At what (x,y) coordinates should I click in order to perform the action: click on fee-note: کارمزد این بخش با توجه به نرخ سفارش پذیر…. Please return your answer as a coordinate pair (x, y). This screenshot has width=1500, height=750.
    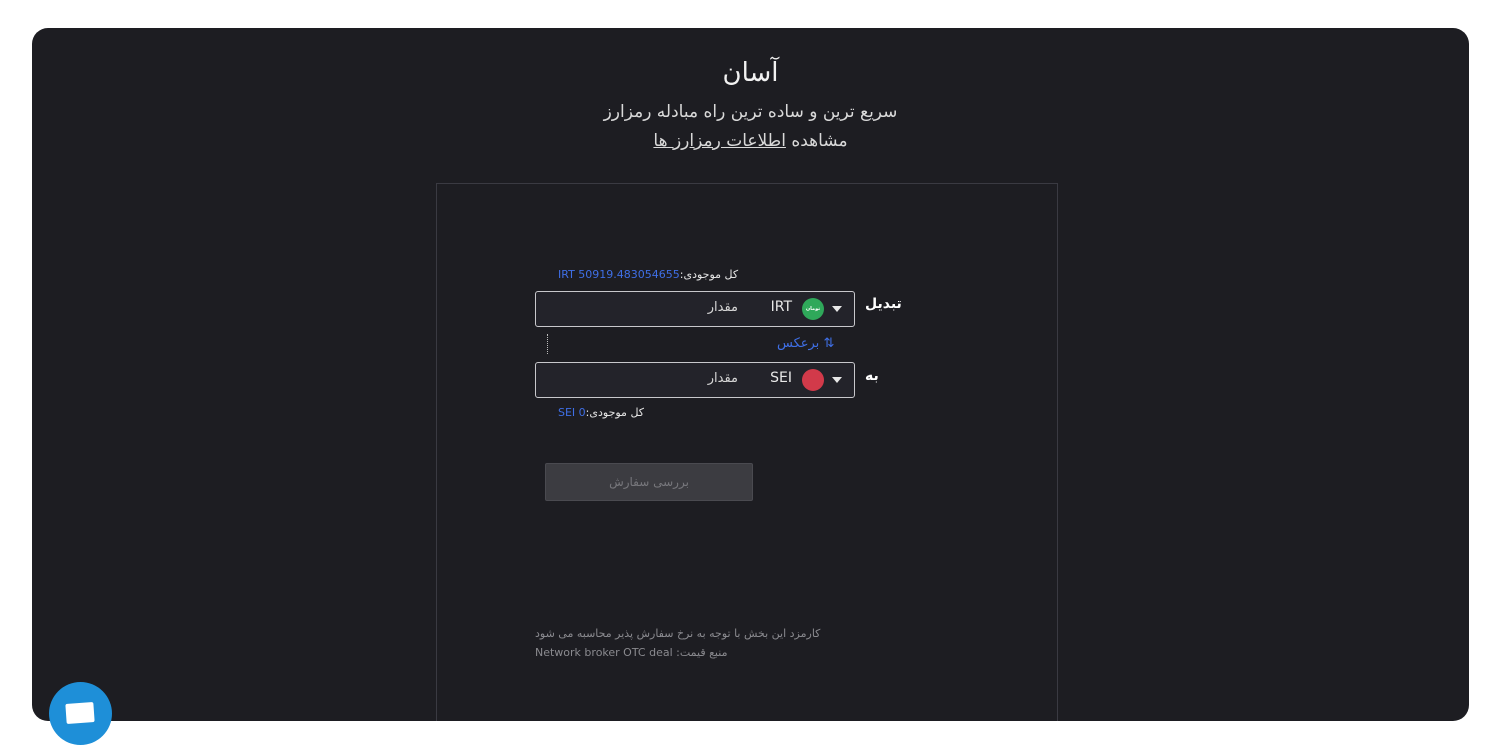
    Looking at the image, I should click on (678, 633).